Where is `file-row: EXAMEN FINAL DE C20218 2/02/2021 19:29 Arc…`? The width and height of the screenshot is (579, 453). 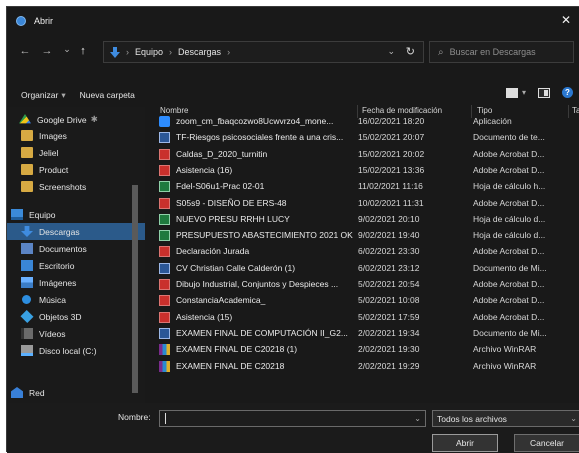 file-row: EXAMEN FINAL DE C20218 2/02/2021 19:29 Arc… is located at coordinates (364, 366).